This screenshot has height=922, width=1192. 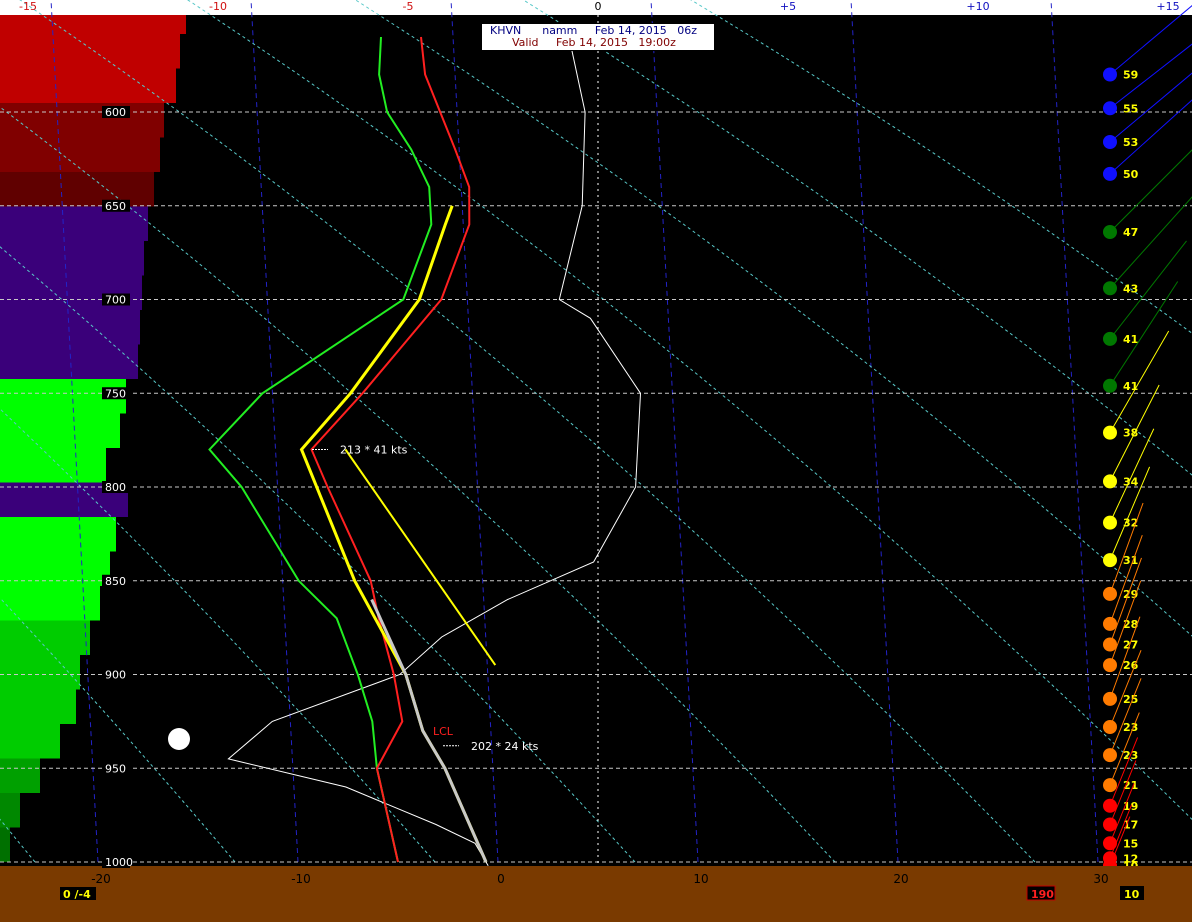 What do you see at coordinates (1130, 75) in the screenshot?
I see `wind-speed-label: 59` at bounding box center [1130, 75].